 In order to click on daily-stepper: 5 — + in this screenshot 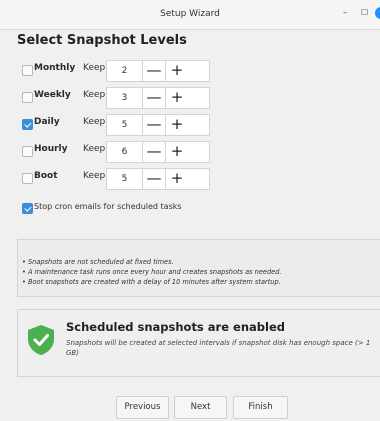, I will do `click(158, 125)`.